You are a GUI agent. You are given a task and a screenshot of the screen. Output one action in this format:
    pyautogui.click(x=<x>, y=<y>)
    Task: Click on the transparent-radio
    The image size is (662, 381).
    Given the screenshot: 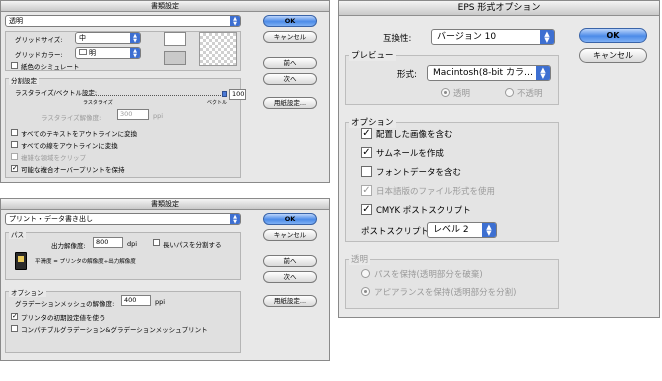 What is the action you would take?
    pyautogui.click(x=445, y=92)
    